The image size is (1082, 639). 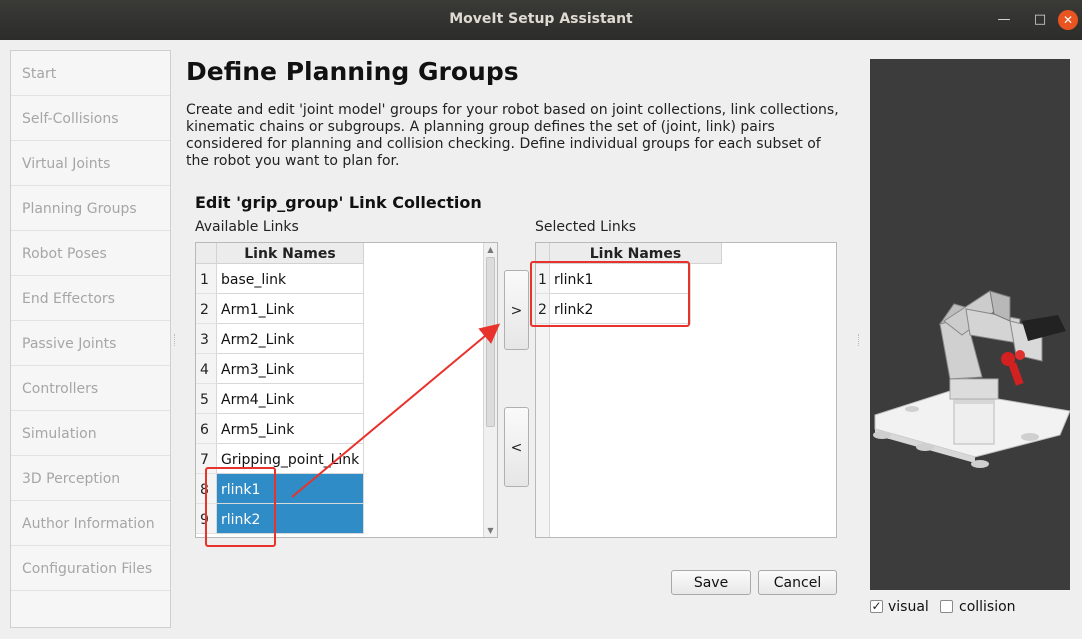 What do you see at coordinates (971, 379) in the screenshot?
I see `robot-model-image` at bounding box center [971, 379].